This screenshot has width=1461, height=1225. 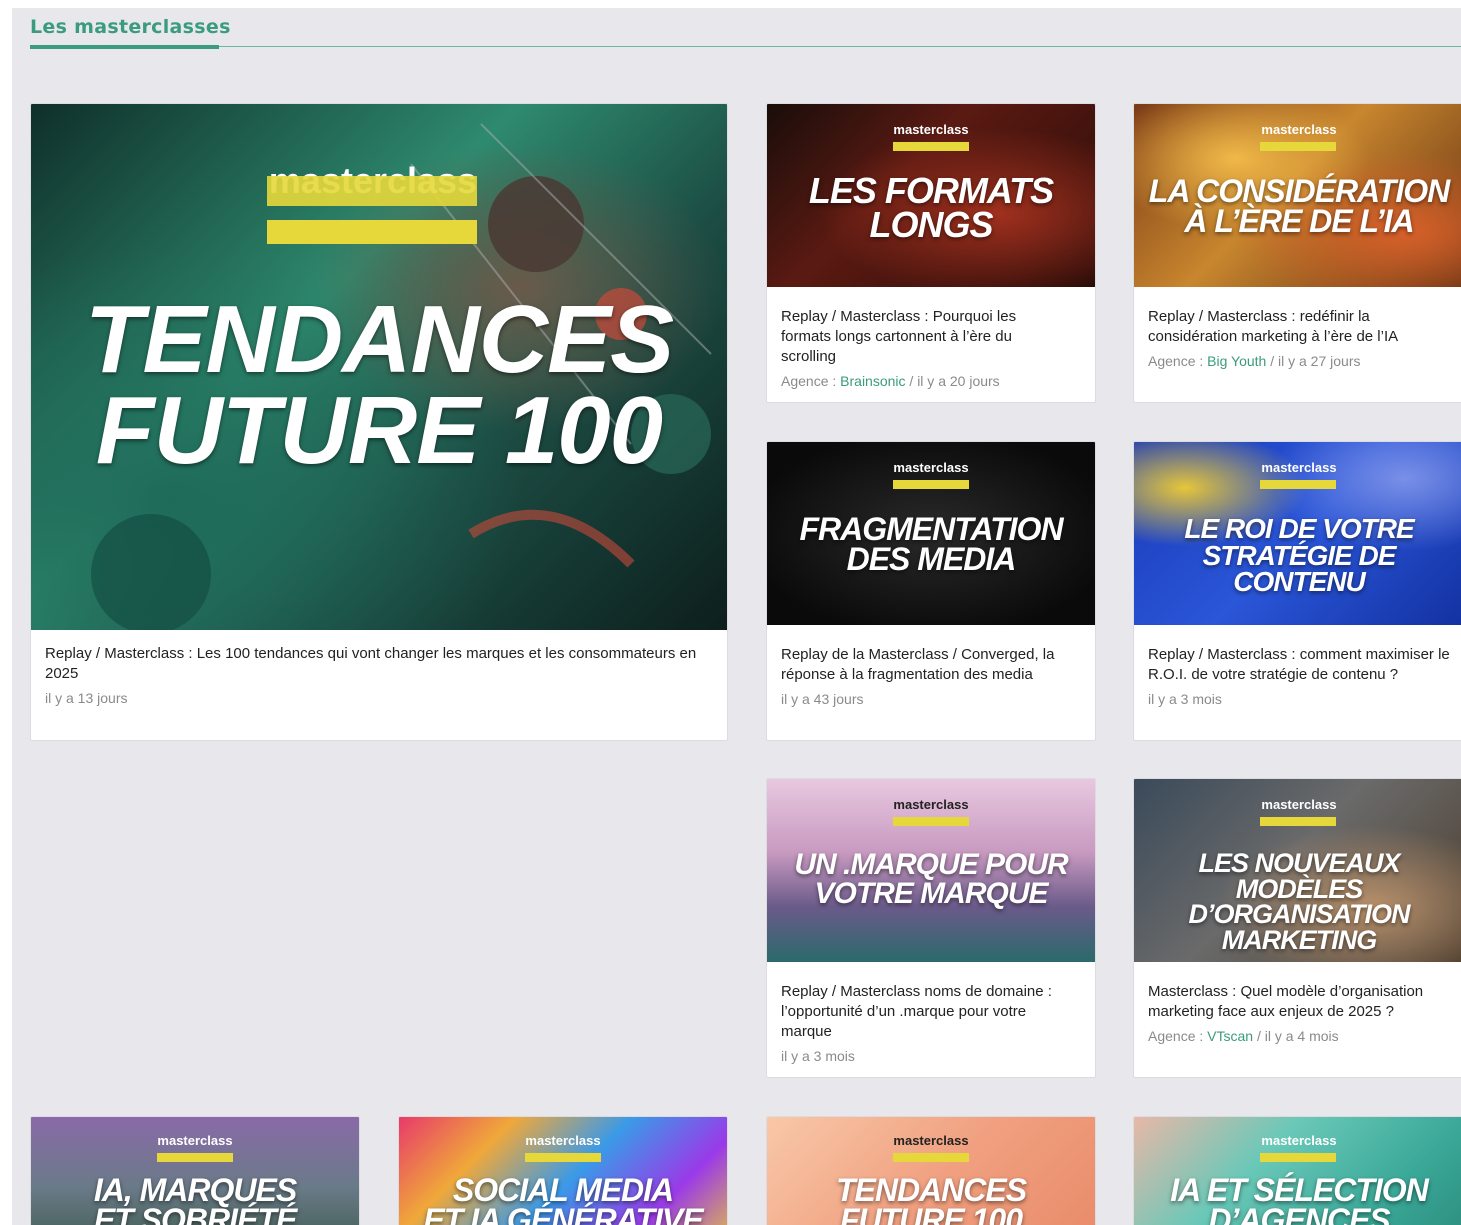 I want to click on masterclass-card: masterclass TENDANCES FUTURE 100, so click(x=931, y=1170).